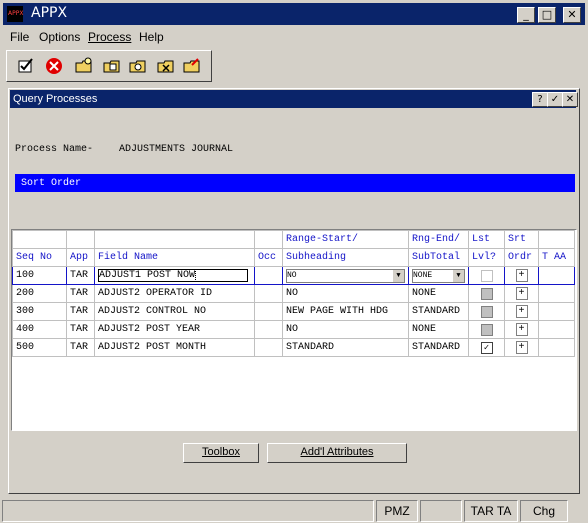 The image size is (588, 523). Describe the element at coordinates (188, 511) in the screenshot. I see `status-message` at that location.